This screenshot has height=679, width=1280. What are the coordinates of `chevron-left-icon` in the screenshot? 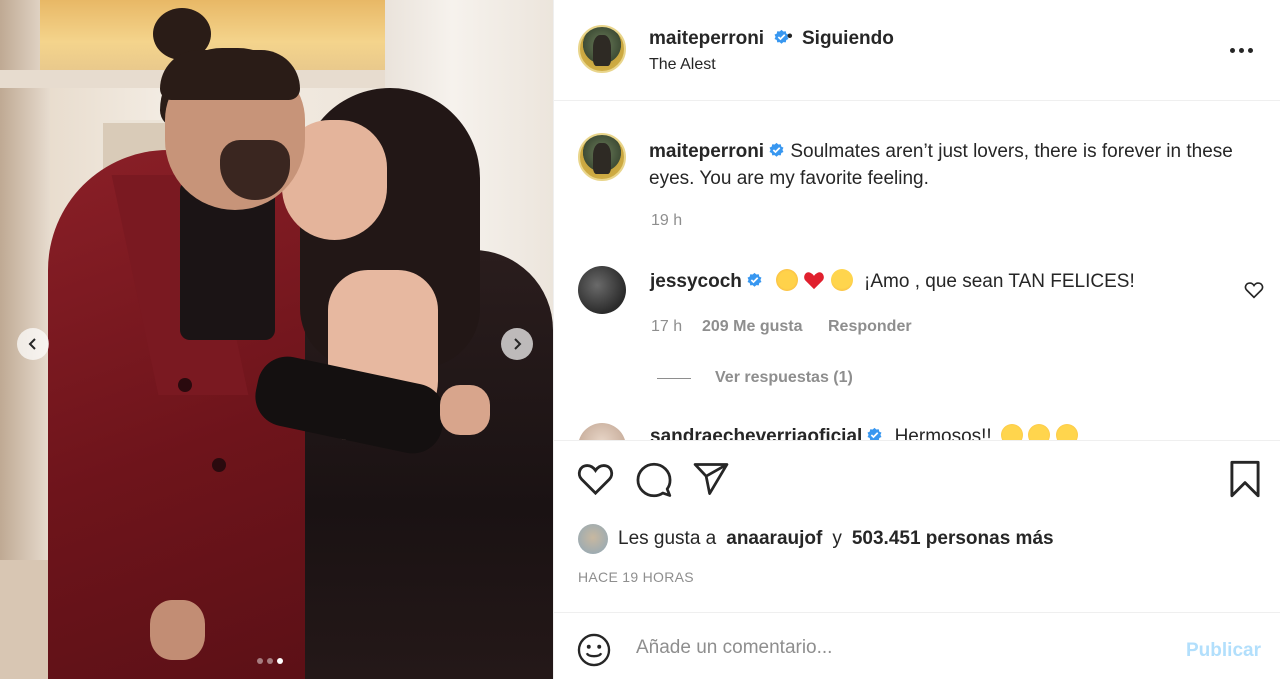 It's located at (32, 344).